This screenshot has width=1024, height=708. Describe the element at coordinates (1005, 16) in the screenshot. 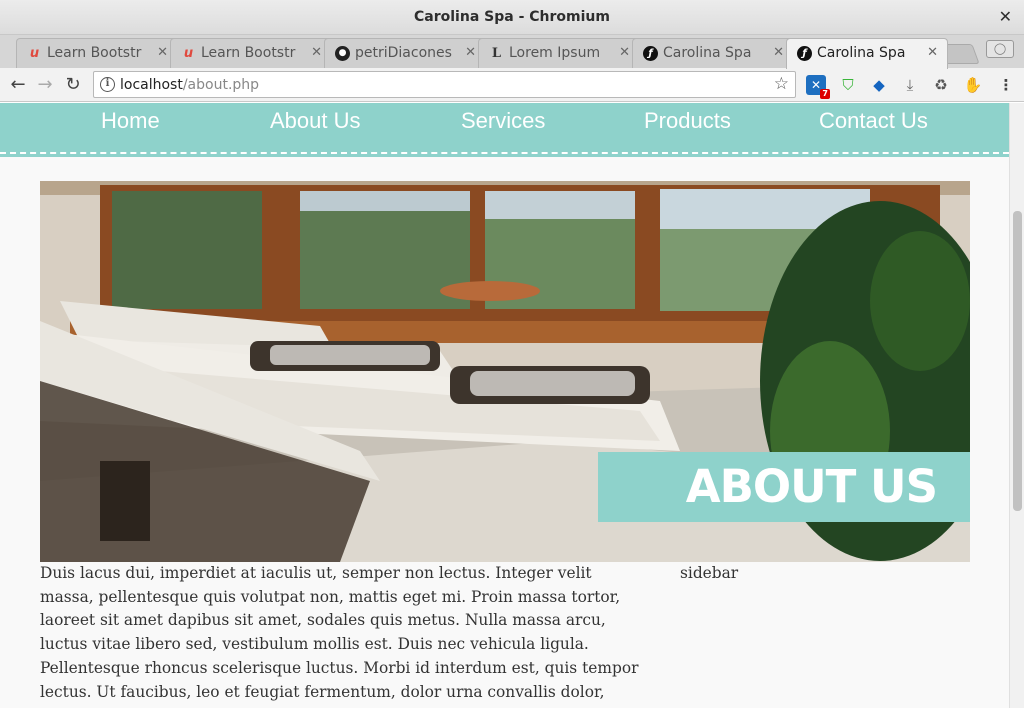

I see `window-close-icon: ✕` at that location.